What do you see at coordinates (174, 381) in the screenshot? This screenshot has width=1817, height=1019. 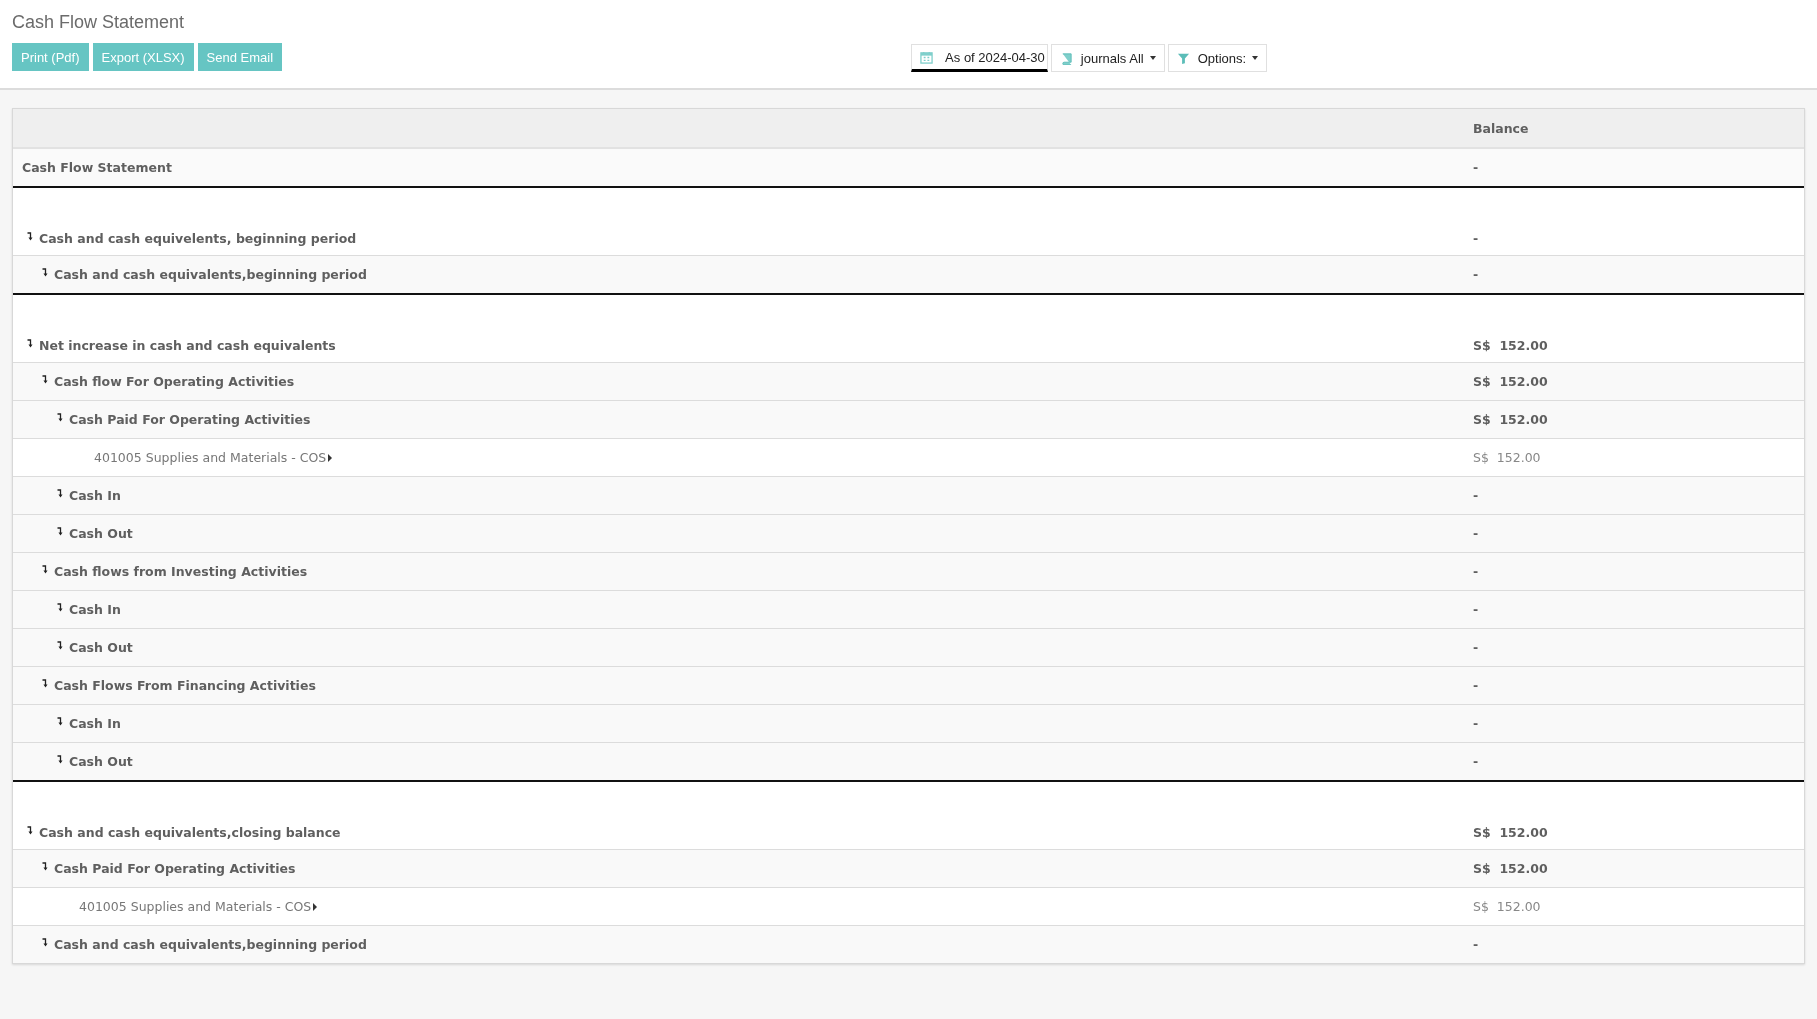 I see `line-item-label: Cash flow For Operating Activities` at bounding box center [174, 381].